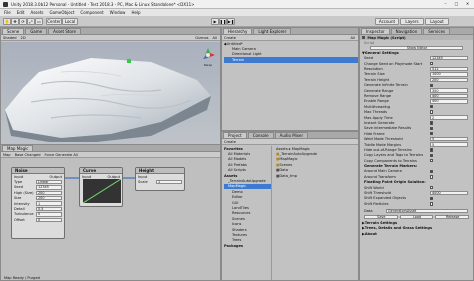 The width and height of the screenshot is (474, 281). I want to click on hierarchy-item-terrain: Terrain, so click(291, 60).